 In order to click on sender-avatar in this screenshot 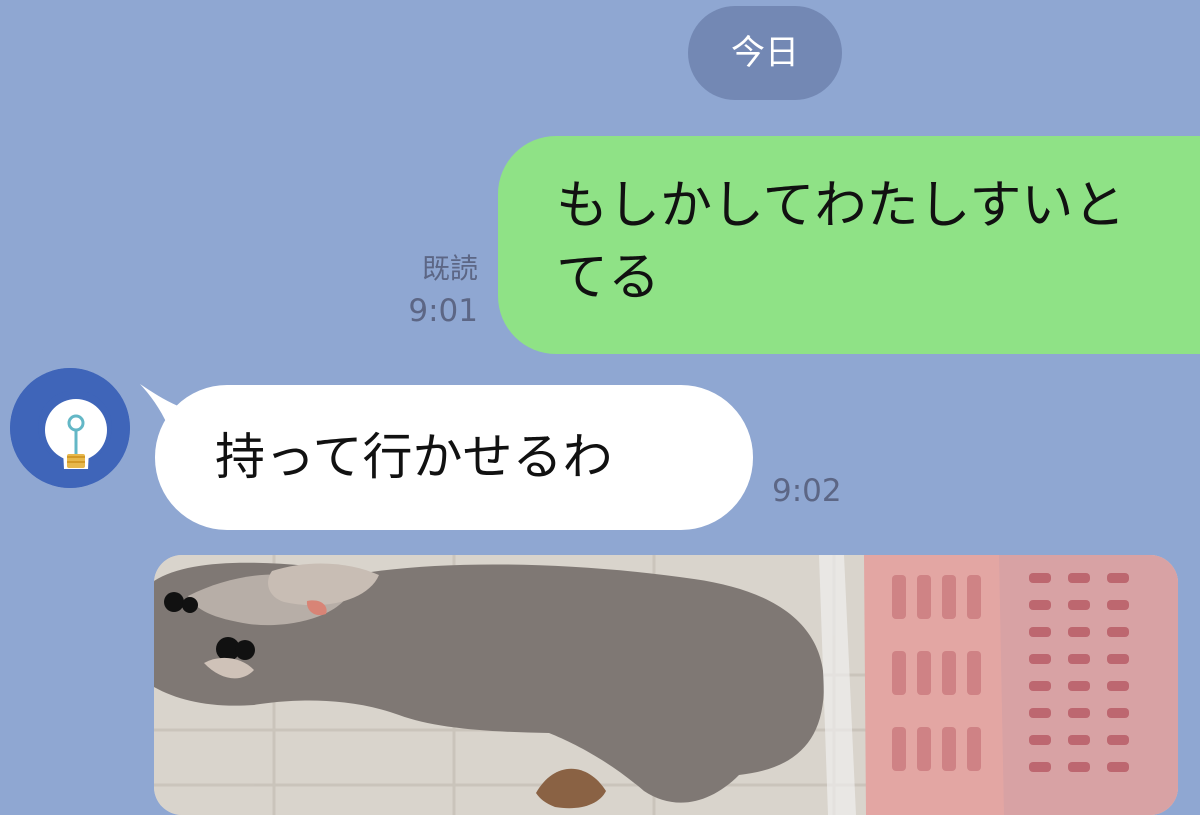, I will do `click(70, 428)`.